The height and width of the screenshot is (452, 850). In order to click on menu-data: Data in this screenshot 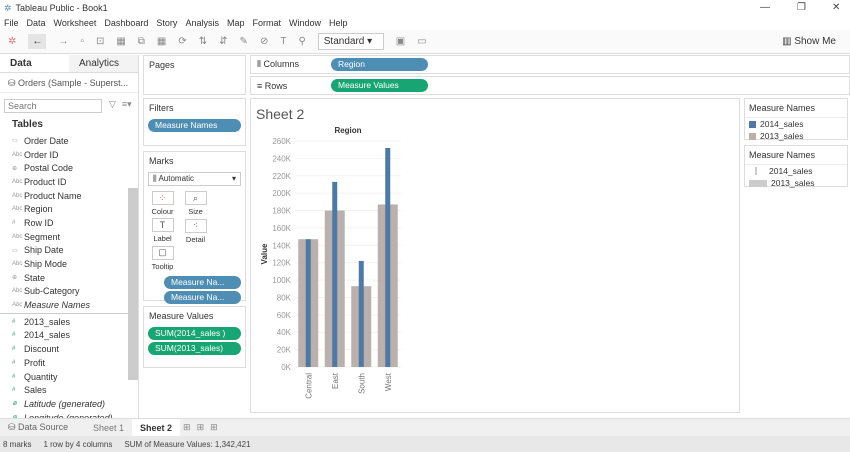, I will do `click(36, 23)`.